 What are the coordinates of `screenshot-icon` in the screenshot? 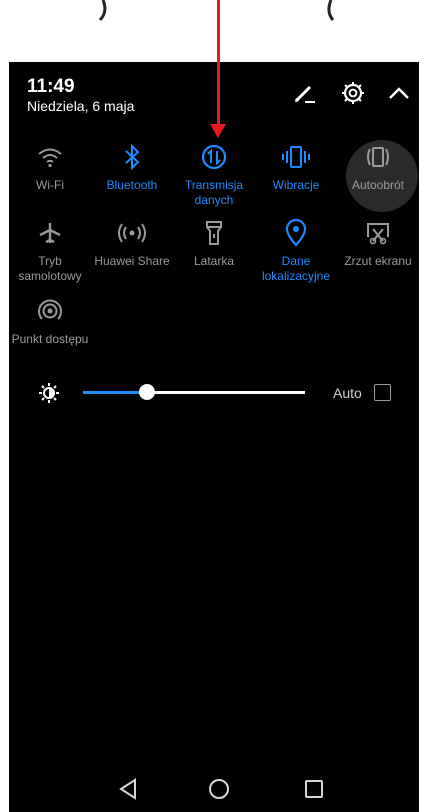 It's located at (378, 234).